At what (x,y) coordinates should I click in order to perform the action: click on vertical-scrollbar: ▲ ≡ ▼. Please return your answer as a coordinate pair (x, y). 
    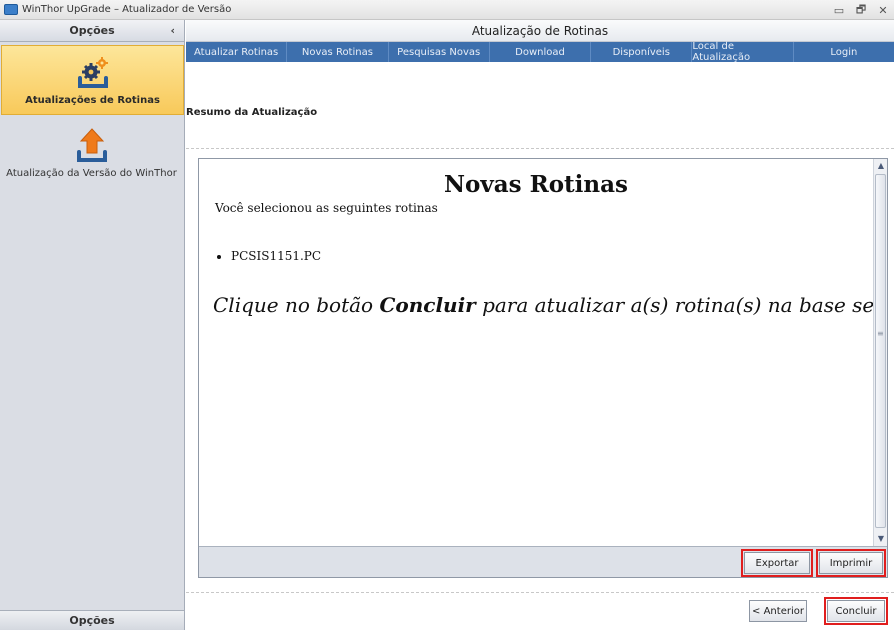
    Looking at the image, I should click on (880, 352).